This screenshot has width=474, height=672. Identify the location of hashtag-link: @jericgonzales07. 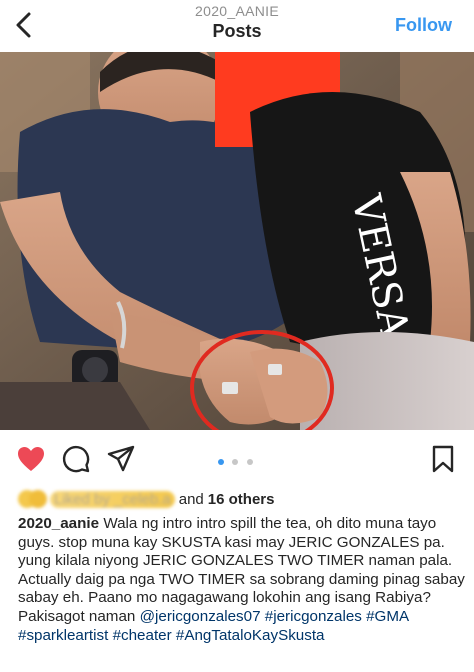
(200, 616).